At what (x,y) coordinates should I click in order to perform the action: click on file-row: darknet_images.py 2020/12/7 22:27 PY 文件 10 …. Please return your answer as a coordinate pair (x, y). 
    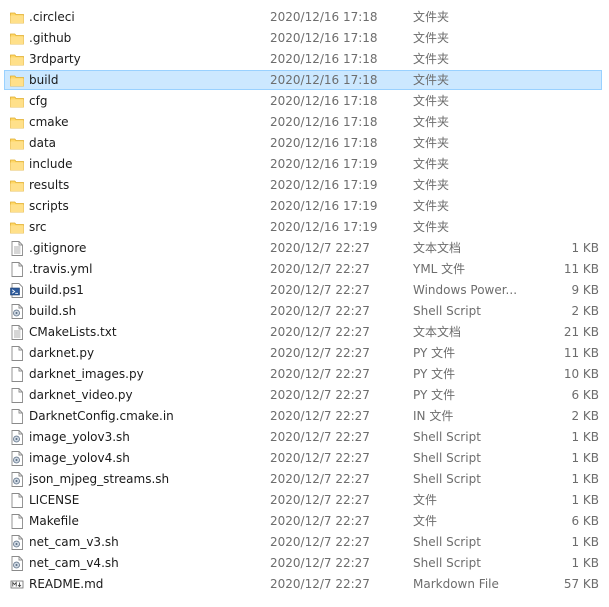
    Looking at the image, I should click on (304, 374).